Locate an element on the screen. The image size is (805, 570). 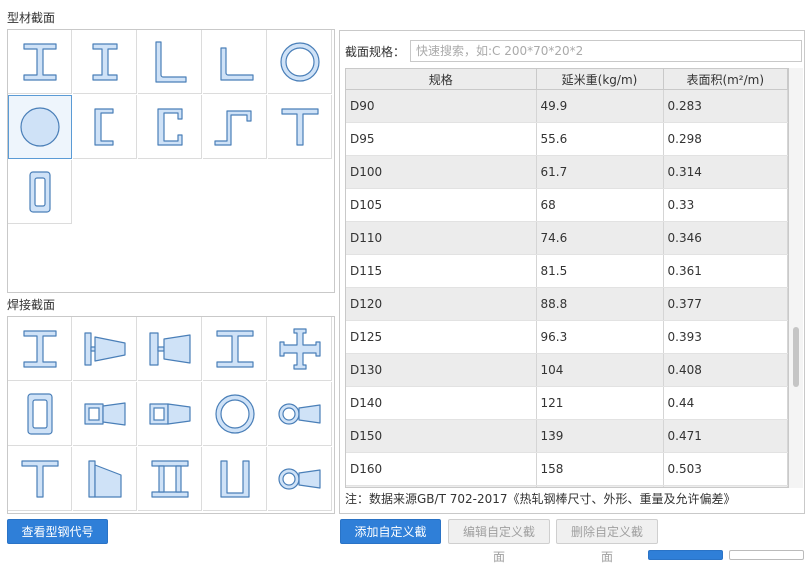
cell-area: 0.283 is located at coordinates (725, 106).